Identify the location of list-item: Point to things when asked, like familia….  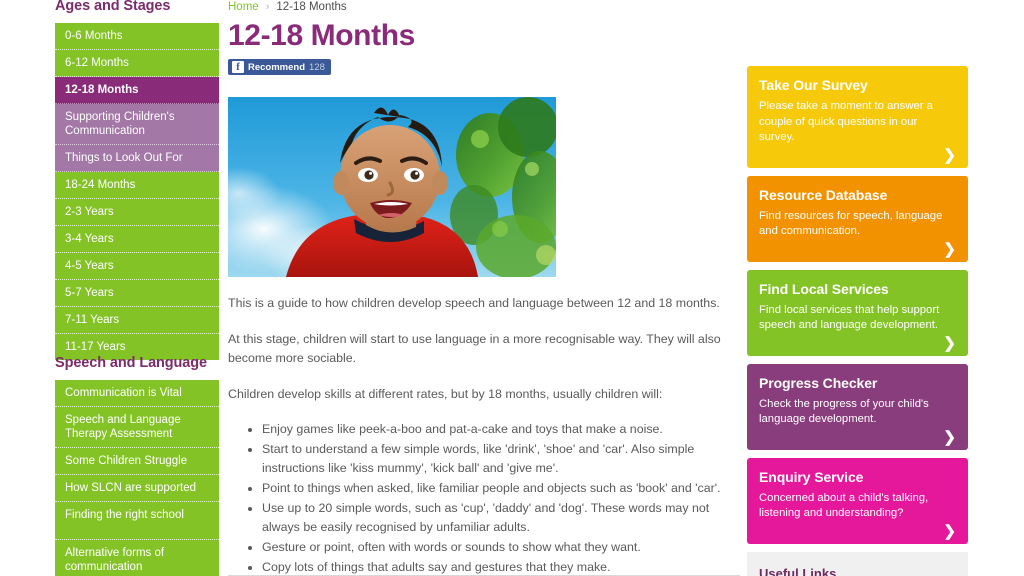
(499, 488).